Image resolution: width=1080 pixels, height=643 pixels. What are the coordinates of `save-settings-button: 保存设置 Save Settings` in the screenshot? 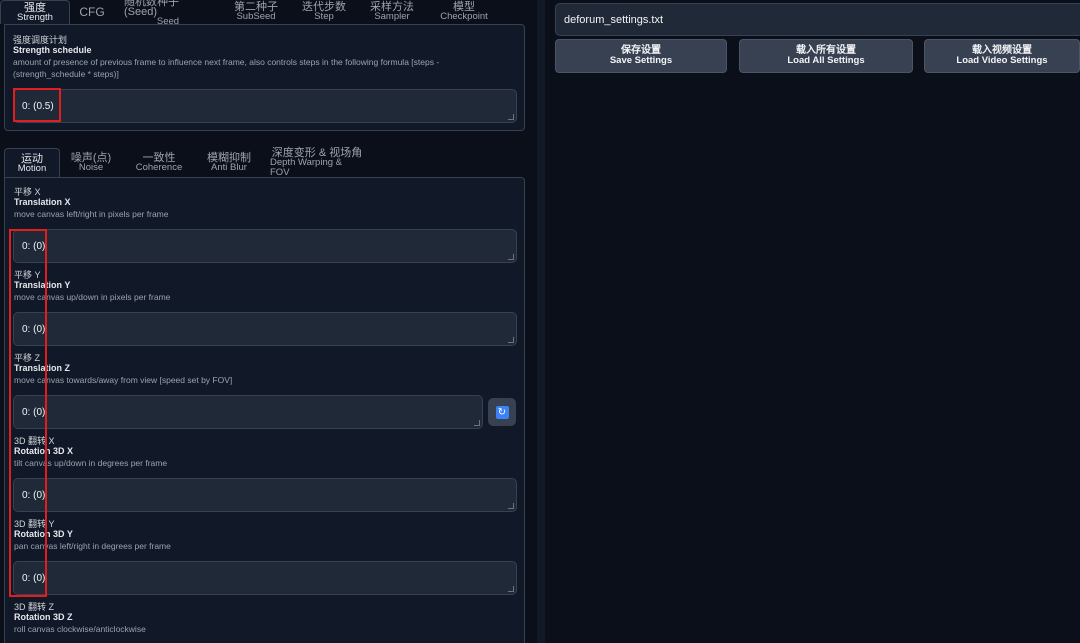 It's located at (641, 56).